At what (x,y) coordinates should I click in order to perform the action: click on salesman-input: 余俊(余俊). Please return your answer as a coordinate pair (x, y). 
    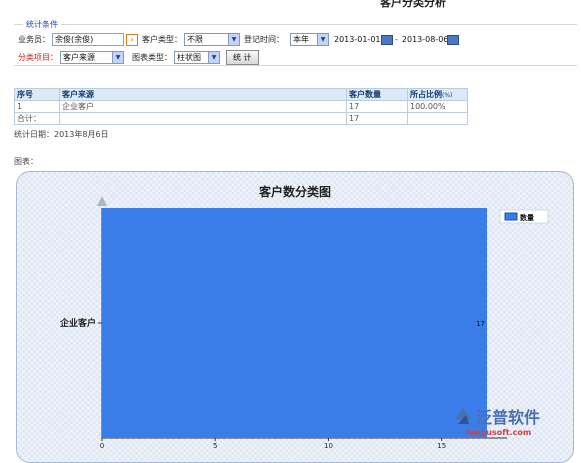
    Looking at the image, I should click on (88, 39).